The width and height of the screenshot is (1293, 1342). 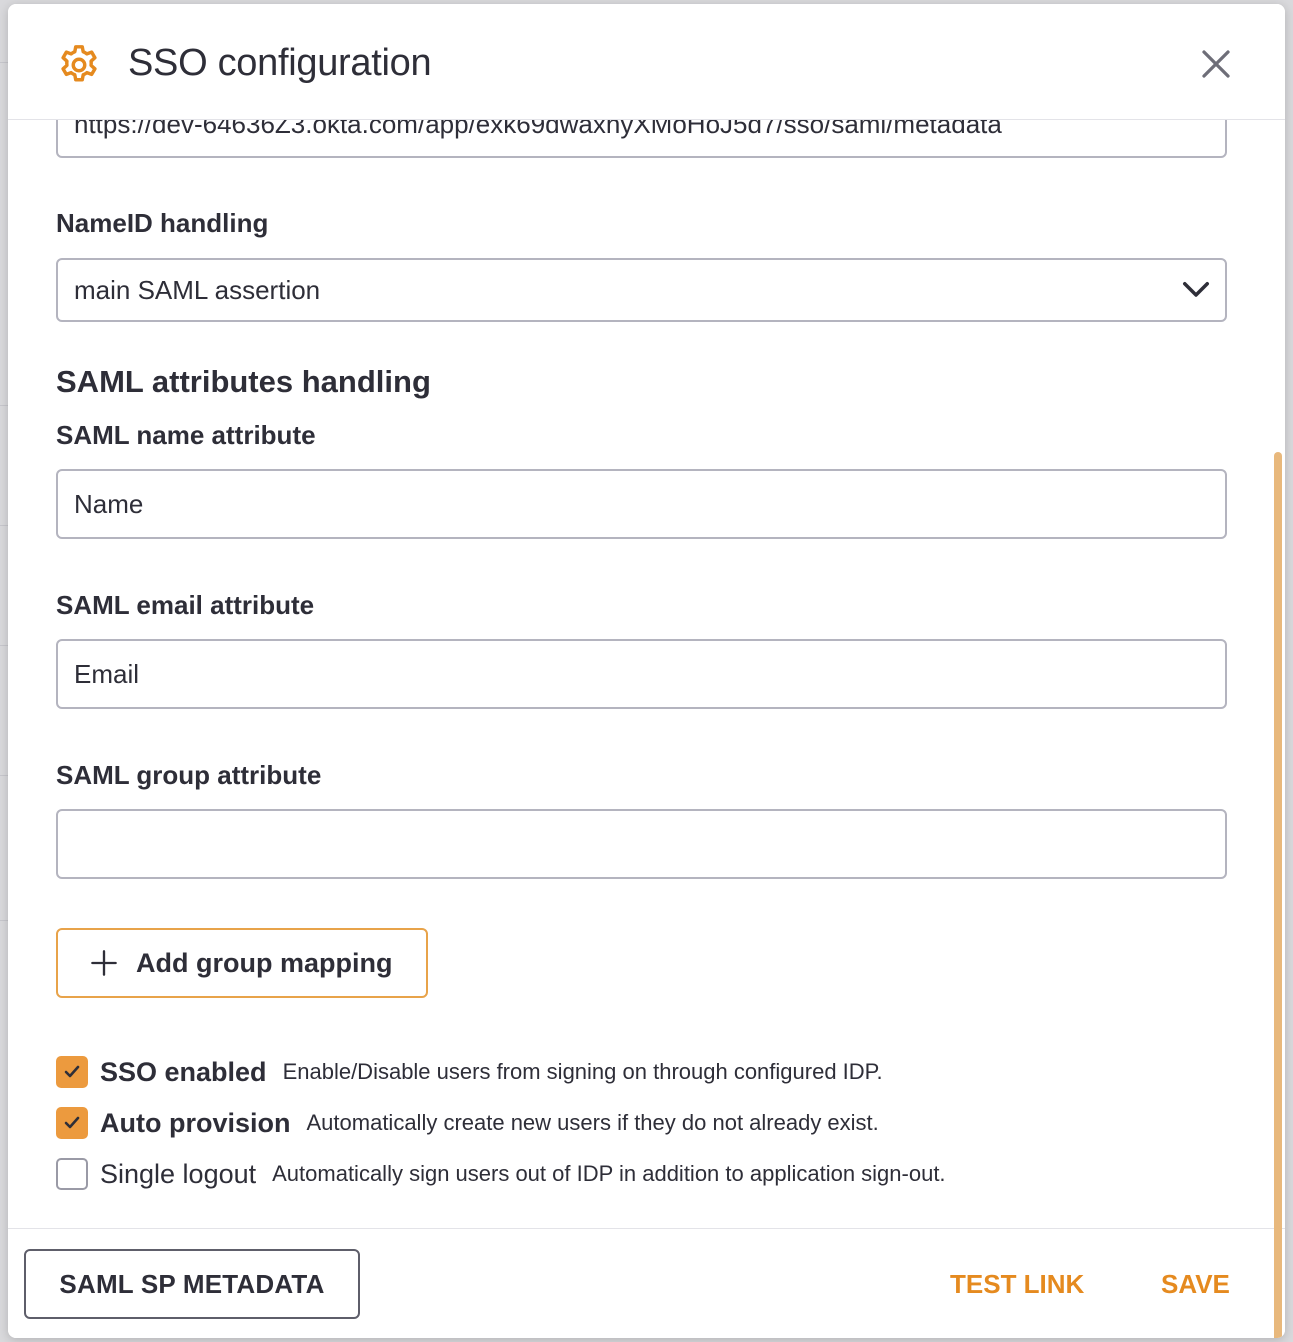 What do you see at coordinates (264, 962) in the screenshot?
I see `add-group-mapping-label: Add group mapping` at bounding box center [264, 962].